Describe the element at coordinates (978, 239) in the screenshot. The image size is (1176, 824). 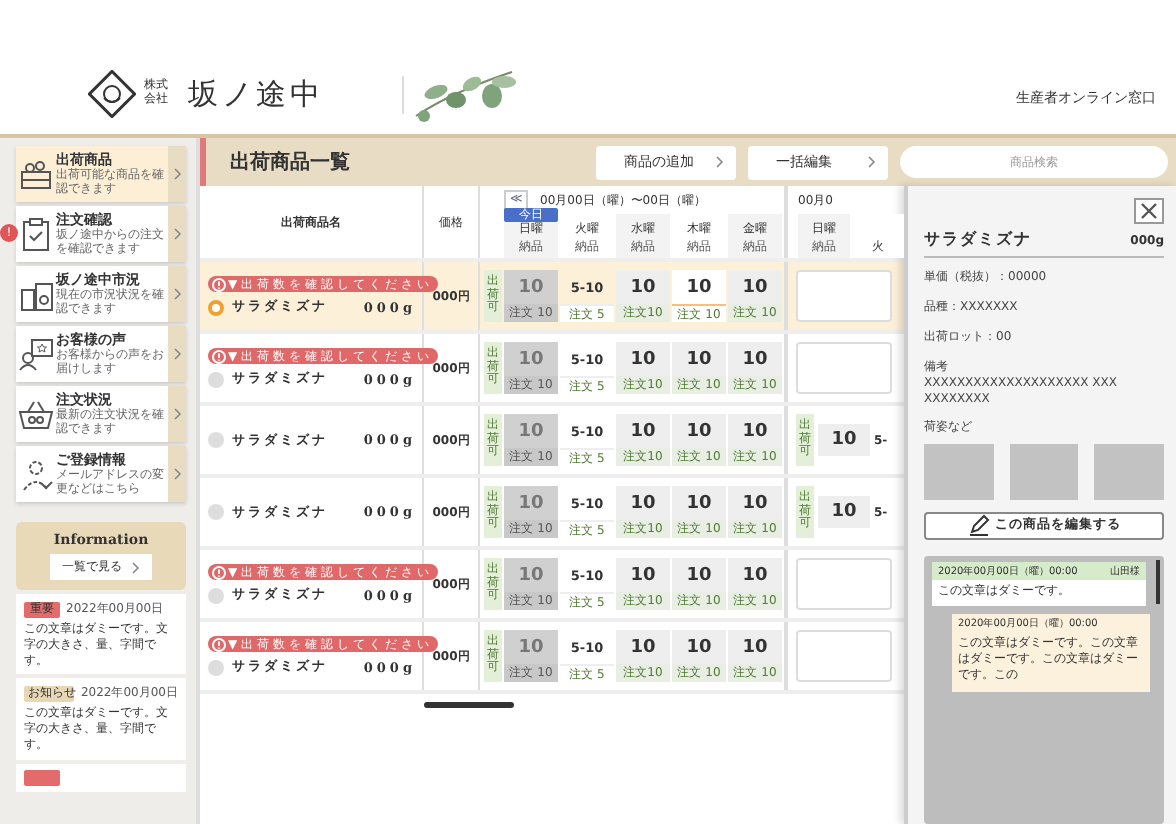
I see `product-name: サラダミズナ` at that location.